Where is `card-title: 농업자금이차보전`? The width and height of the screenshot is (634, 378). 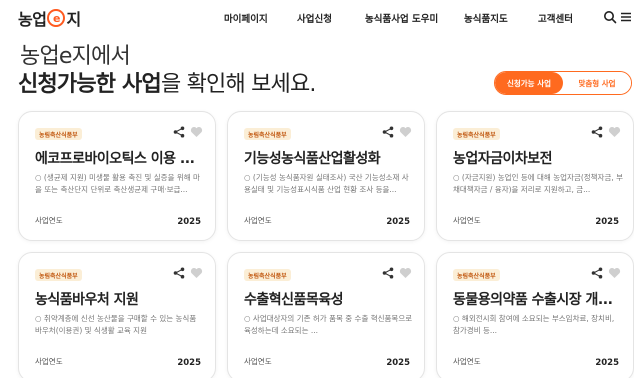
card-title: 농업자금이차보전 is located at coordinates (503, 159).